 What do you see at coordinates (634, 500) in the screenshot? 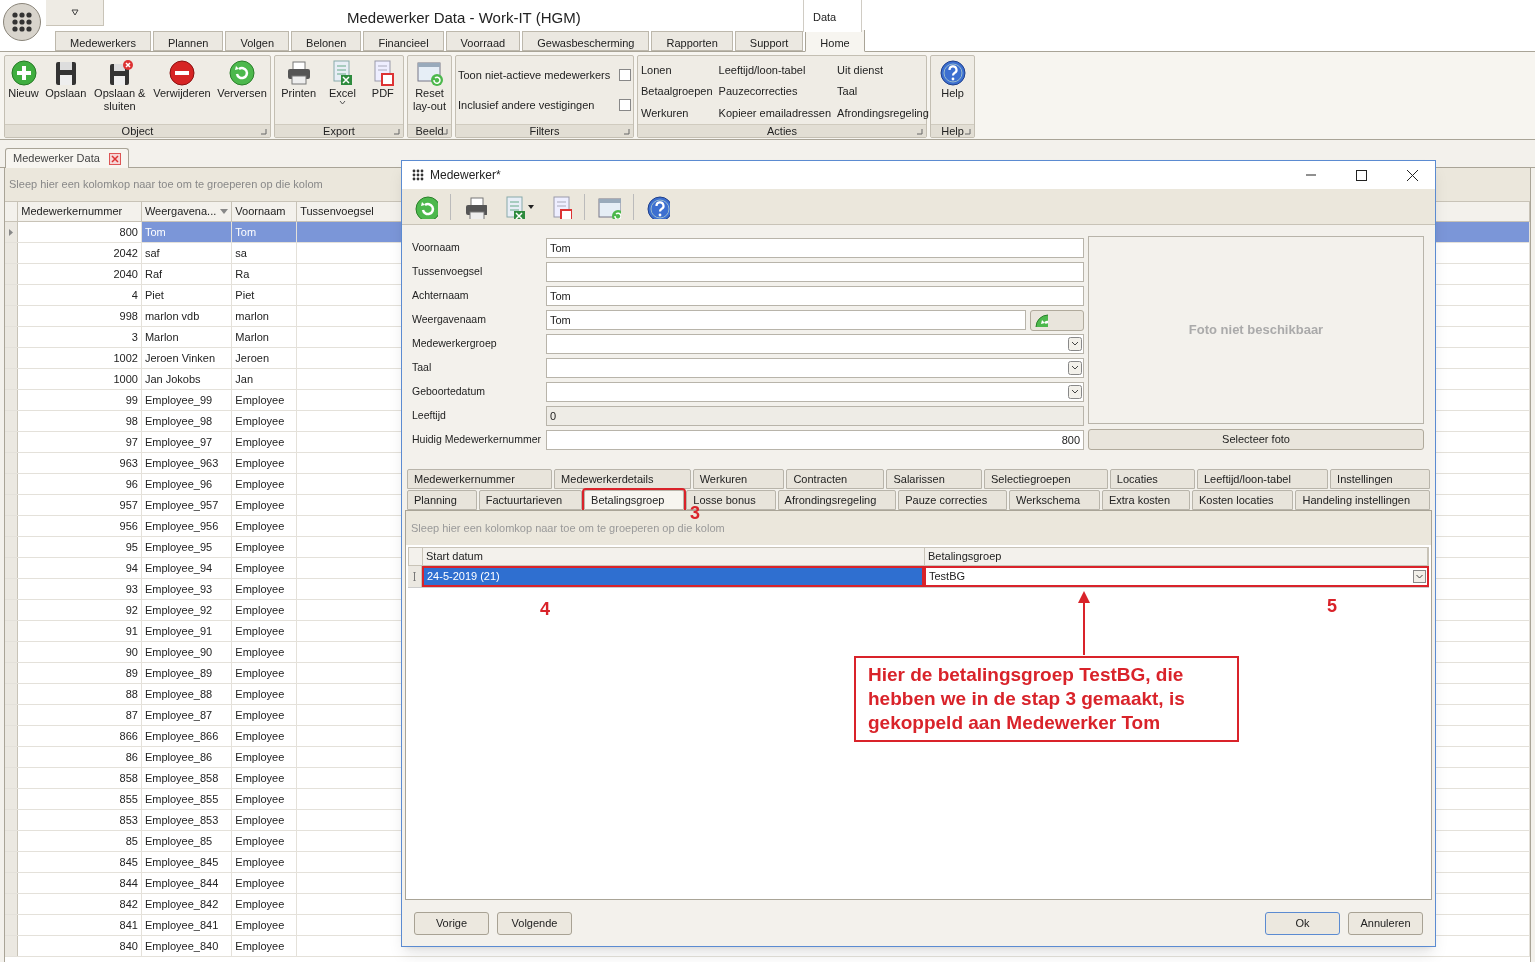
I see `tab: Betalingsgroep` at bounding box center [634, 500].